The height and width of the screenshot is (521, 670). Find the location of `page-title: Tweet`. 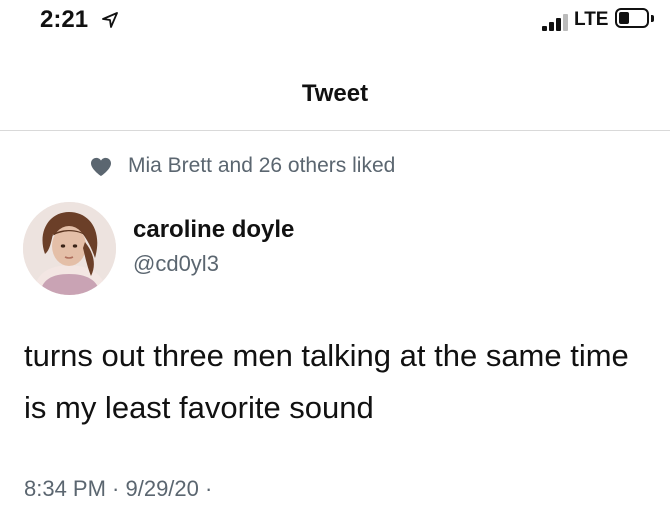

page-title: Tweet is located at coordinates (335, 93).